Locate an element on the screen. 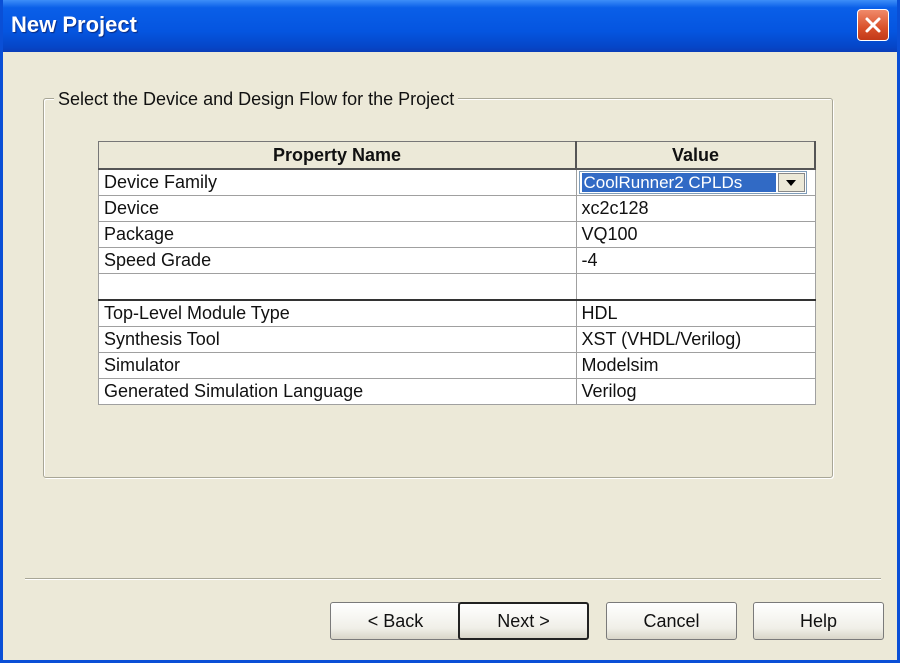 This screenshot has width=900, height=663. window-title: New Project is located at coordinates (74, 24).